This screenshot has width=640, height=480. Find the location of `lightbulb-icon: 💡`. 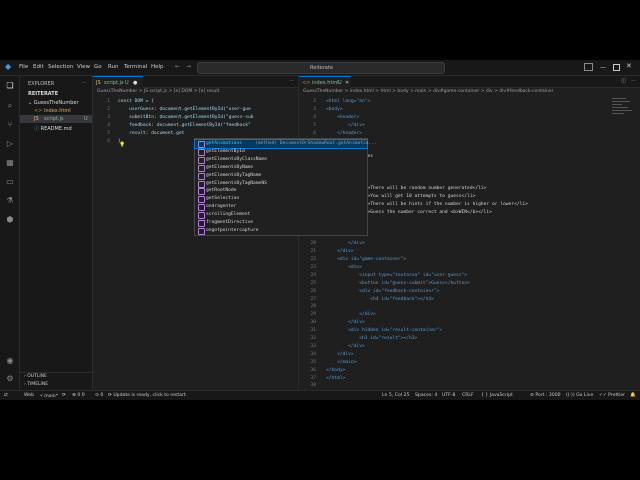

lightbulb-icon: 💡 is located at coordinates (122, 145).